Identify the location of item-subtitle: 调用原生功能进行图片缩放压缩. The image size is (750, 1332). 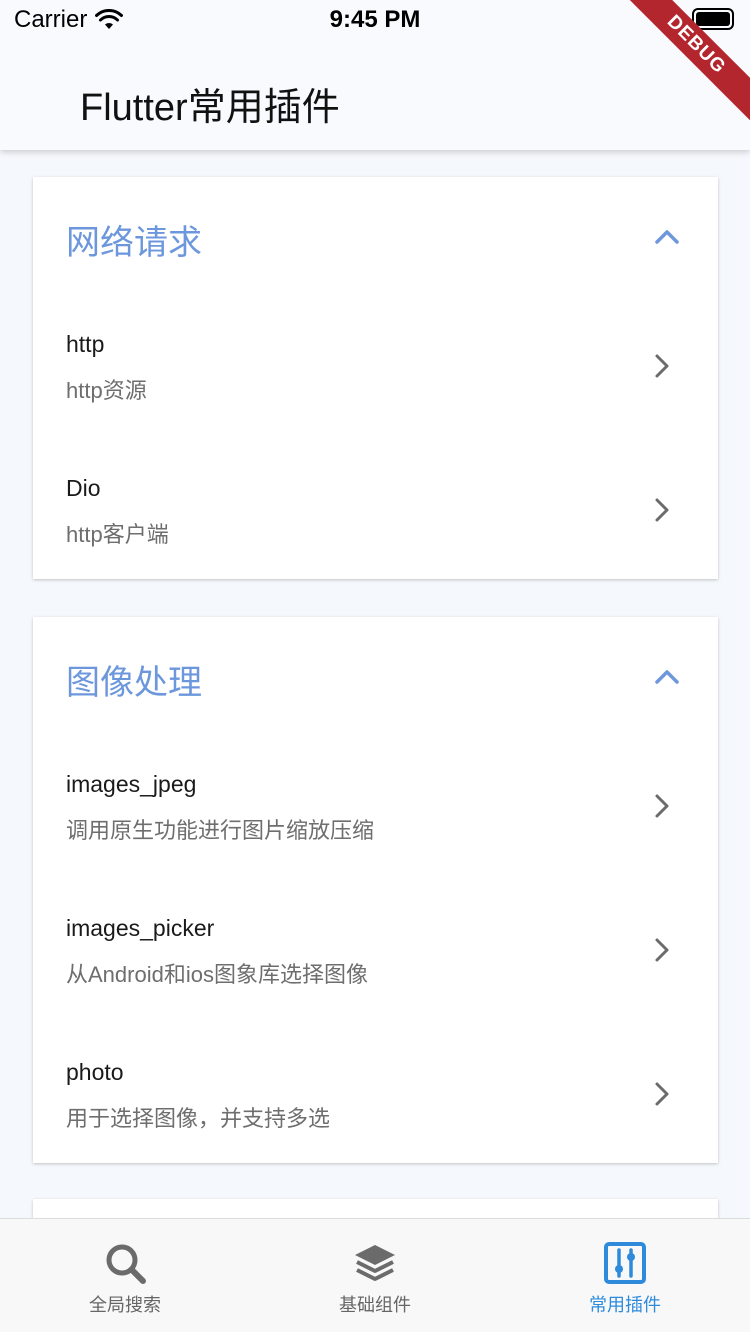
(220, 830).